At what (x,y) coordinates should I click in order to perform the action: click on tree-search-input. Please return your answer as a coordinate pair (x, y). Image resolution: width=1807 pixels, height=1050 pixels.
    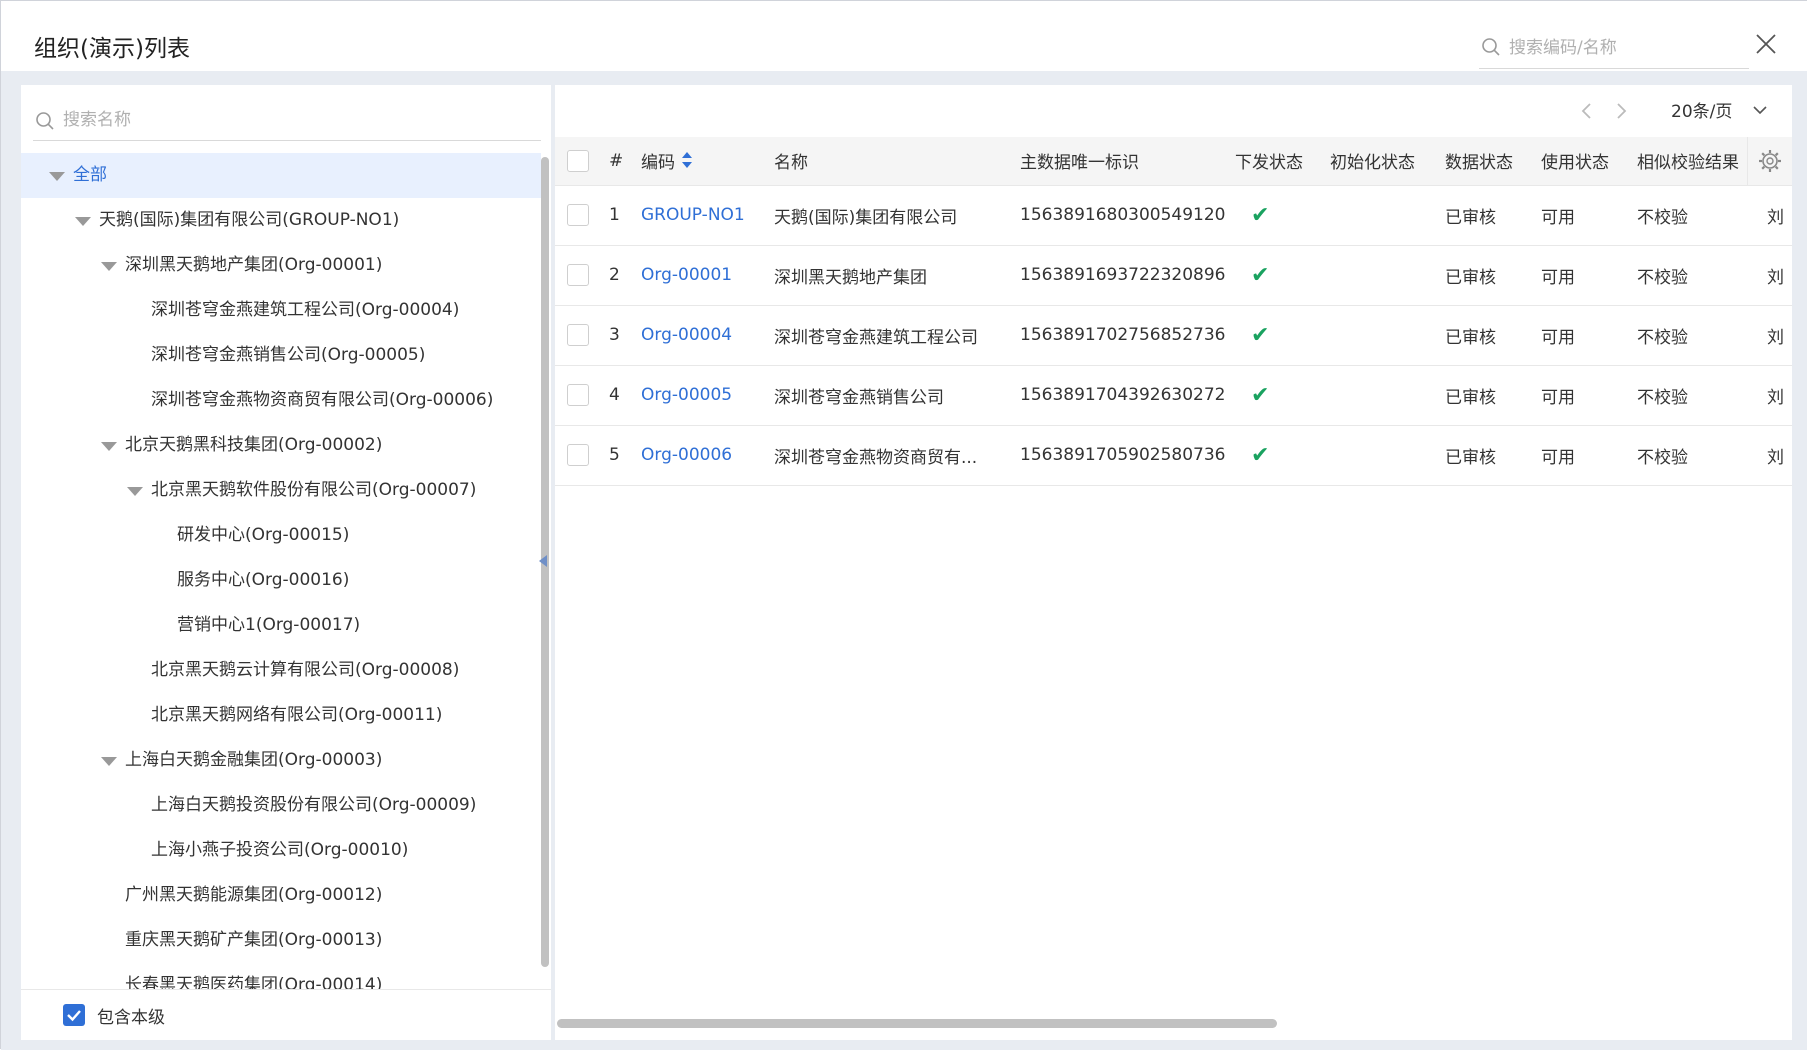
    Looking at the image, I should click on (293, 120).